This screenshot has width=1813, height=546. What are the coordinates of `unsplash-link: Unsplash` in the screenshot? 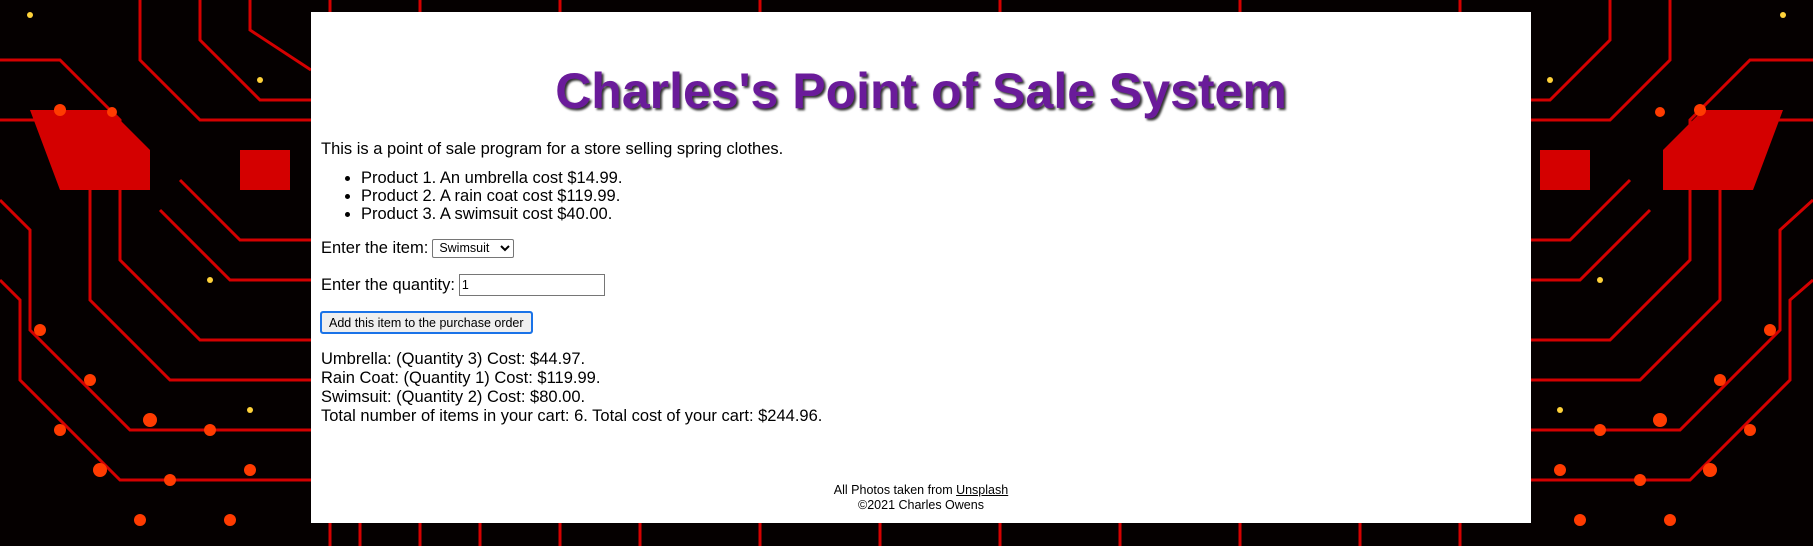 It's located at (982, 490).